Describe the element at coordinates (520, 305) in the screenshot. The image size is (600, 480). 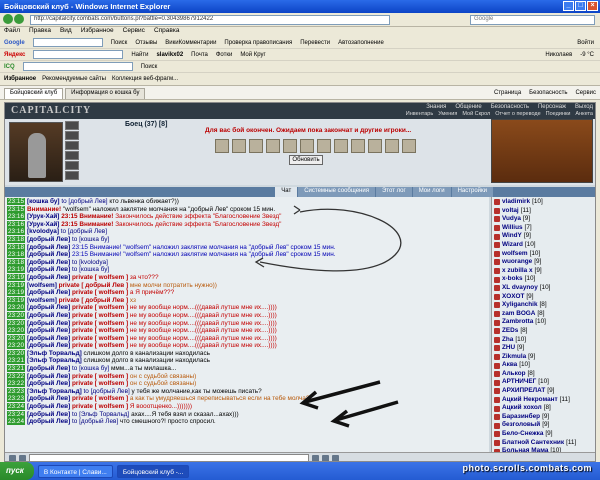
I see `user-name: Xyliganchik` at that location.